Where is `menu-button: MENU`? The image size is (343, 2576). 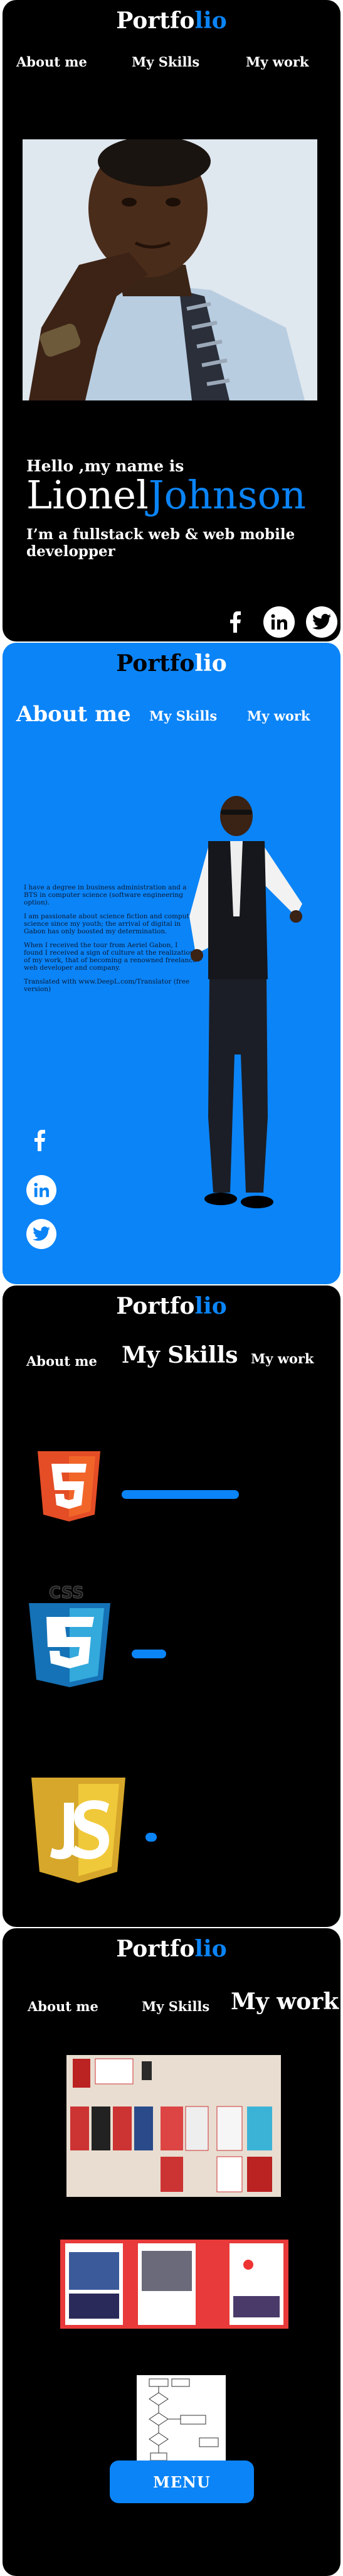 menu-button: MENU is located at coordinates (182, 2482).